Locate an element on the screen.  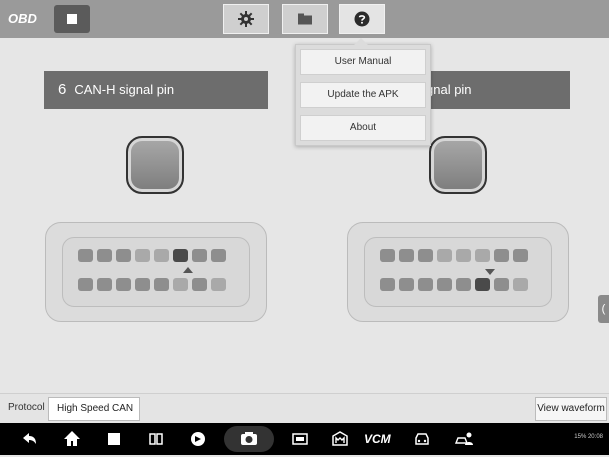
left-pin-banner: 6 CAN-H signal pin is located at coordinates (156, 90).